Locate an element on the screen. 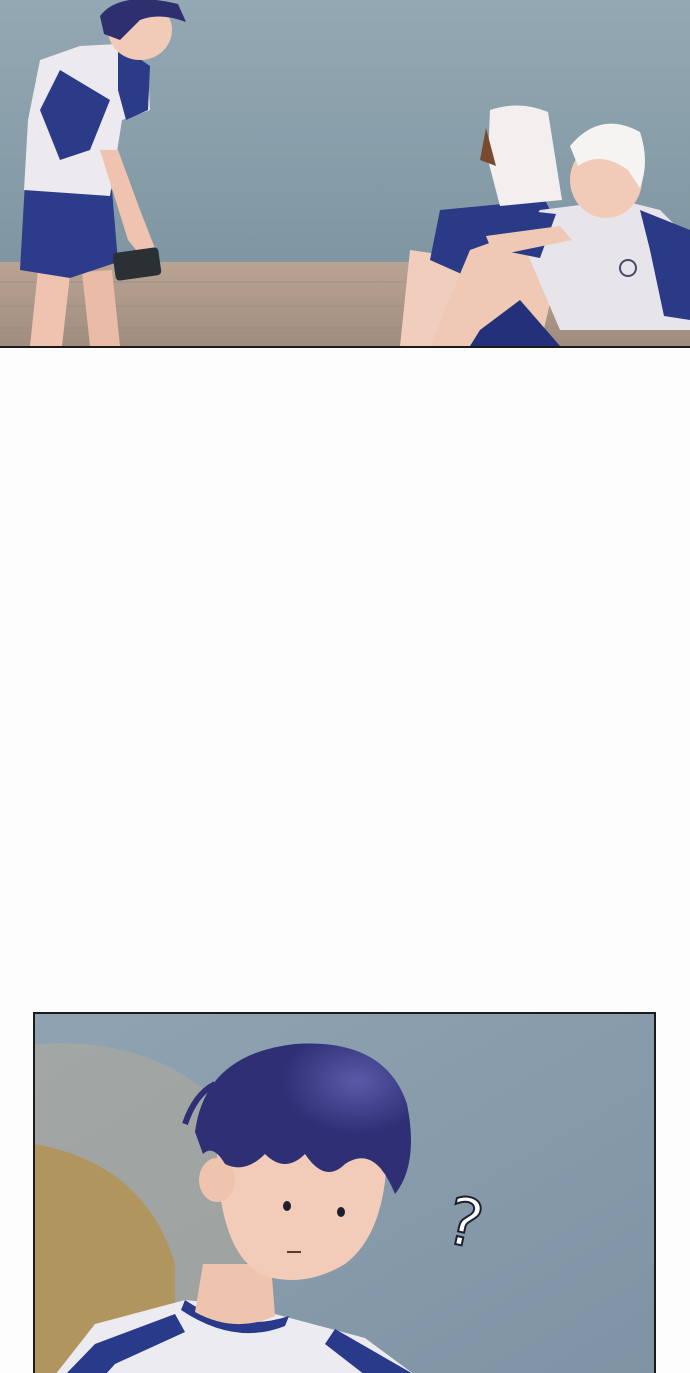 The image size is (690, 1373). left-eye is located at coordinates (287, 1206).